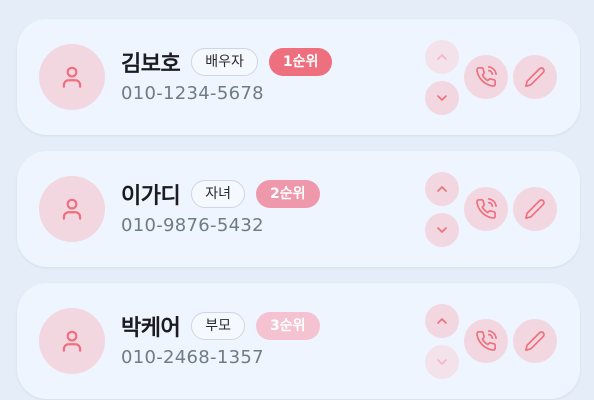 Image resolution: width=594 pixels, height=400 pixels. What do you see at coordinates (192, 93) in the screenshot?
I see `phone-number: 010-1234-5678` at bounding box center [192, 93].